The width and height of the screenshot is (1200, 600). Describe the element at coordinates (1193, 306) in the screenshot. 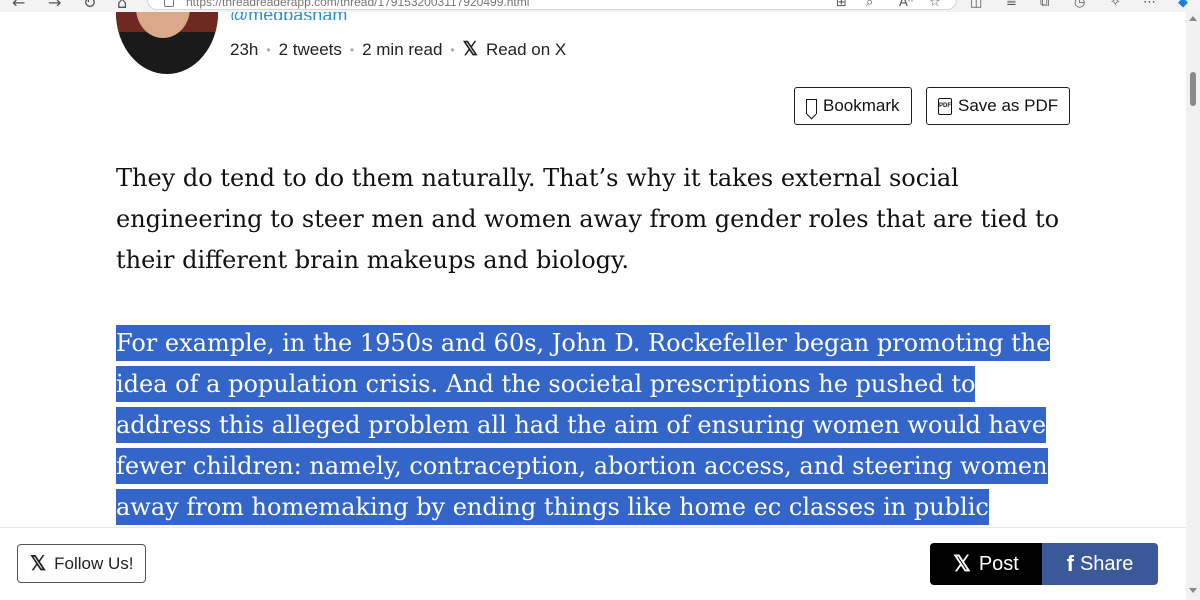

I see `vertical-scrollbar` at that location.